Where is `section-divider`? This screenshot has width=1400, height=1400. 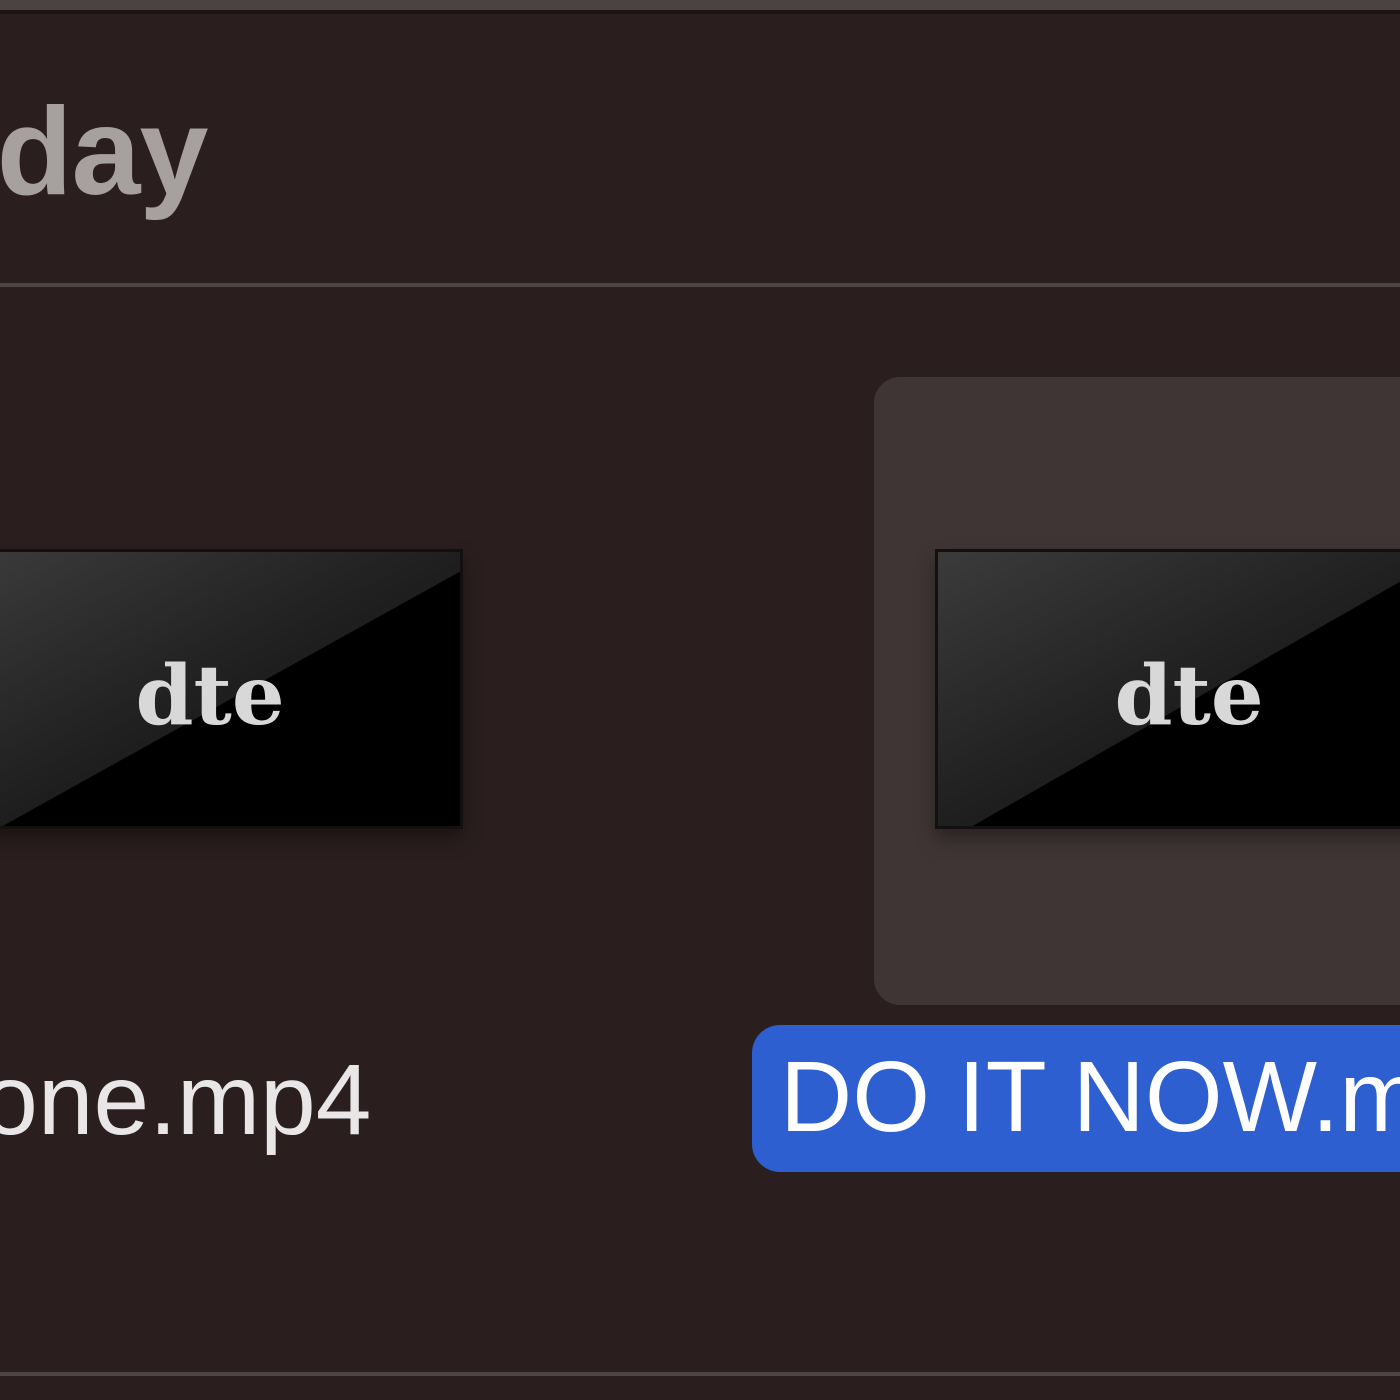 section-divider is located at coordinates (700, 285).